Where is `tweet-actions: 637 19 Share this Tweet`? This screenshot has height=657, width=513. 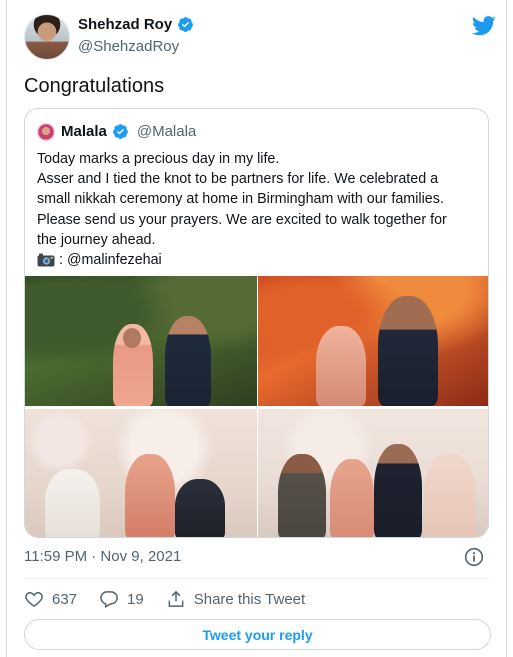
tweet-actions: 637 19 Share this Tweet is located at coordinates (175, 599).